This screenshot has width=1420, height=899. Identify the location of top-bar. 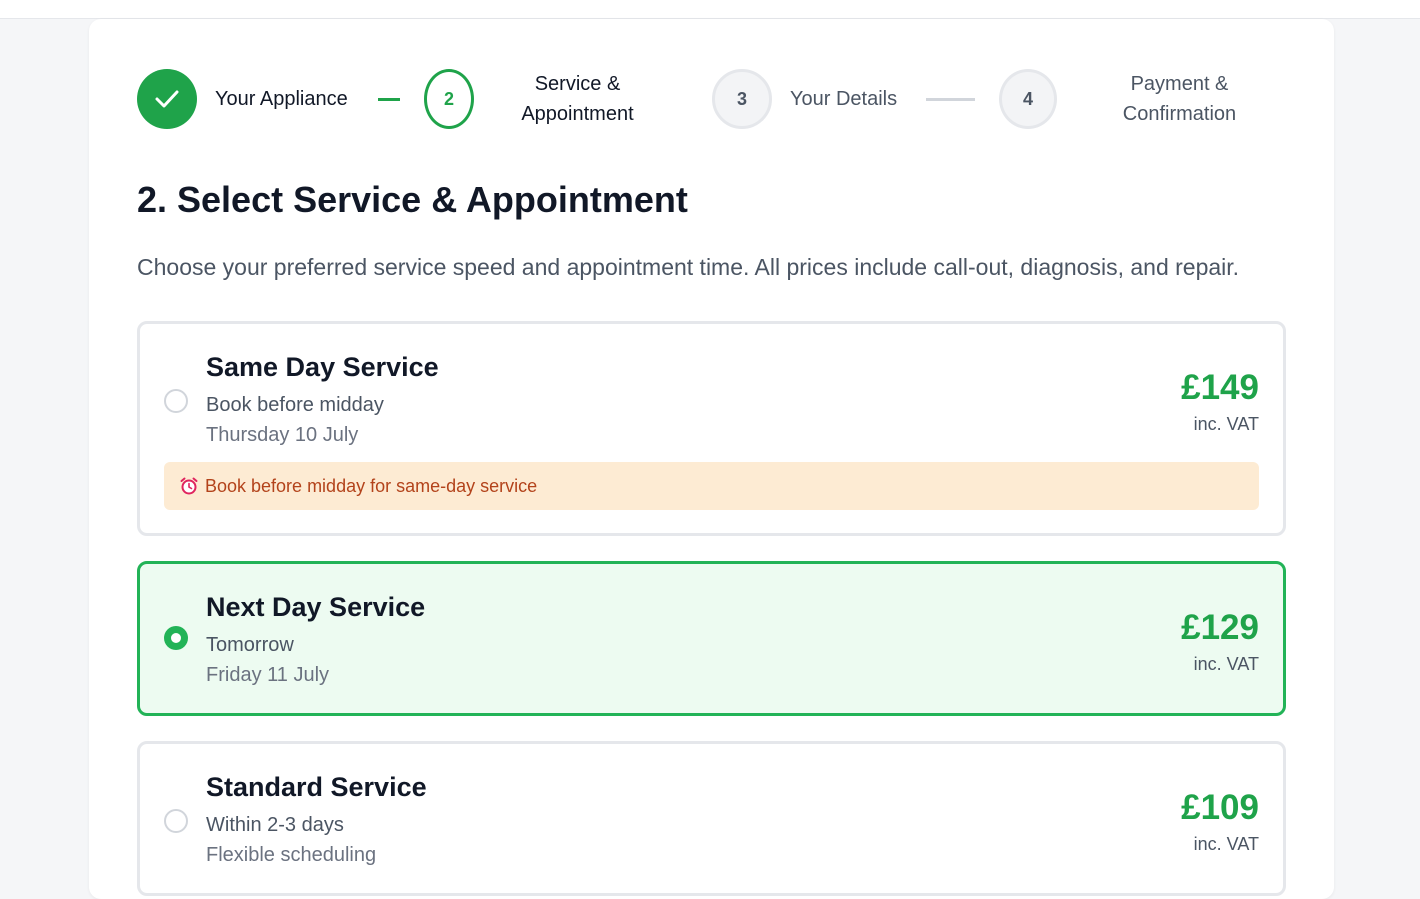
(710, 9).